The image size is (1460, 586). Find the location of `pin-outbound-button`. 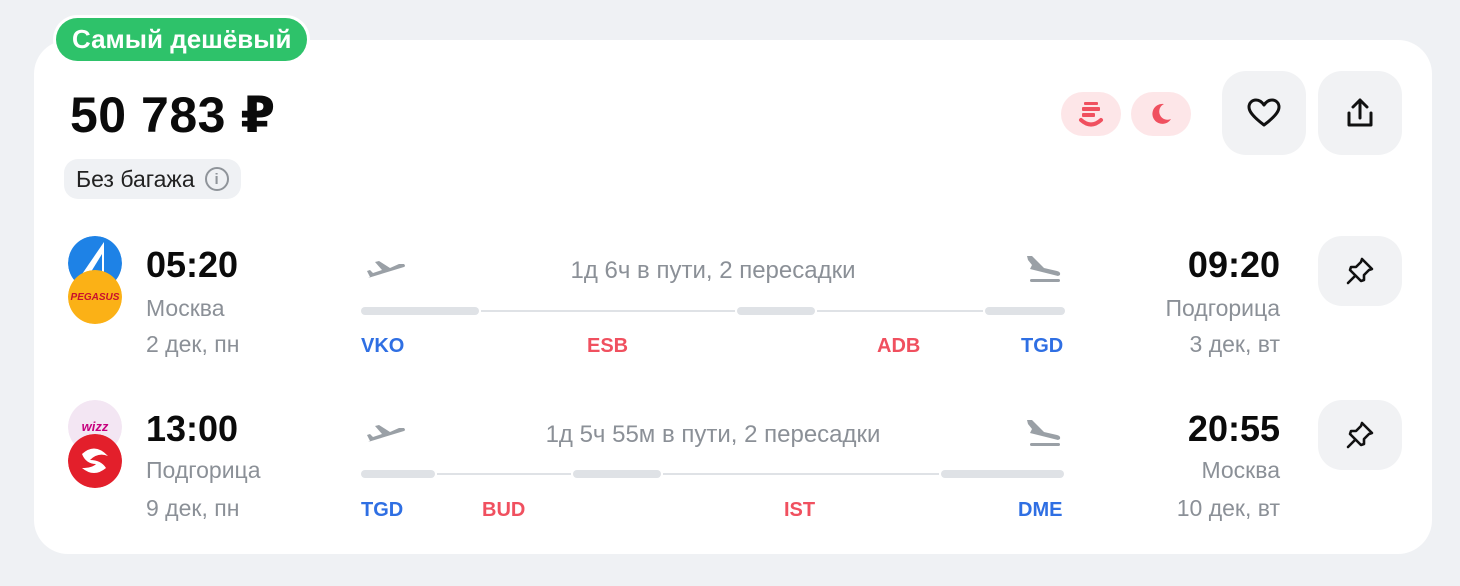

pin-outbound-button is located at coordinates (1360, 271).